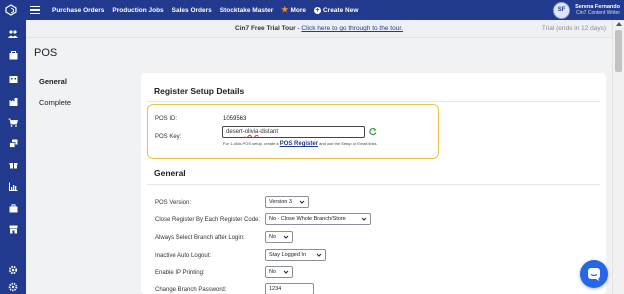  Describe the element at coordinates (170, 173) in the screenshot. I see `general-title: General` at that location.